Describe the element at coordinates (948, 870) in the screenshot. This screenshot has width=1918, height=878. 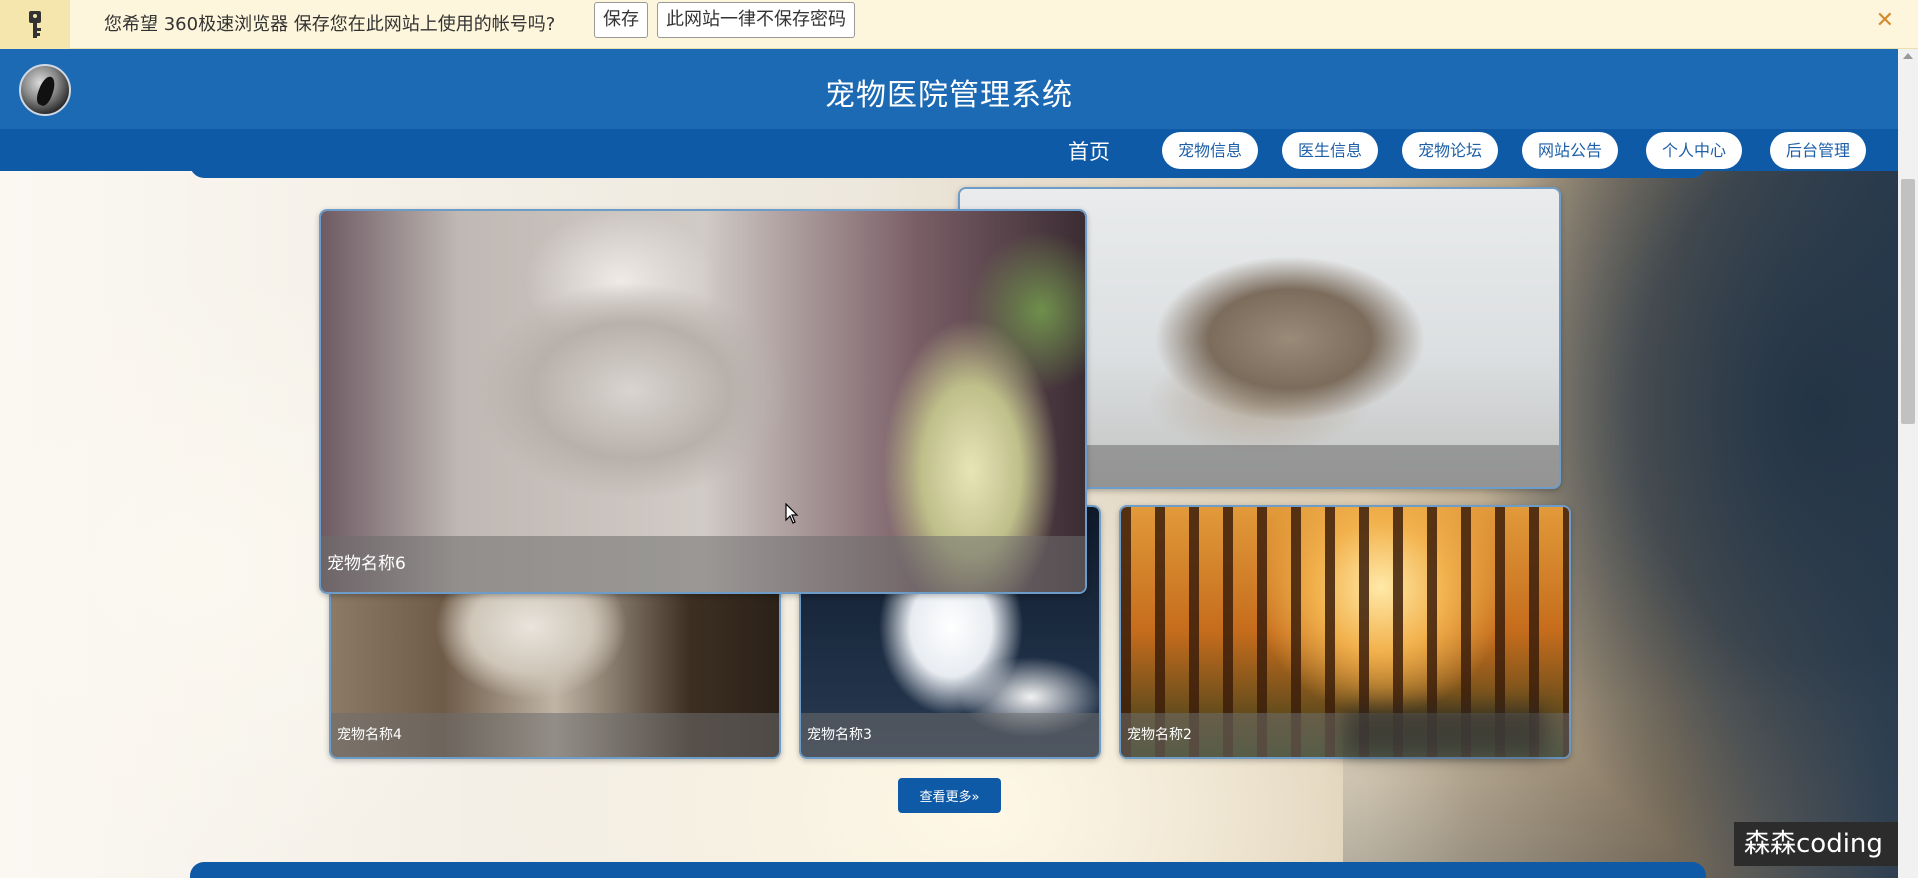
I see `footer-bar` at that location.